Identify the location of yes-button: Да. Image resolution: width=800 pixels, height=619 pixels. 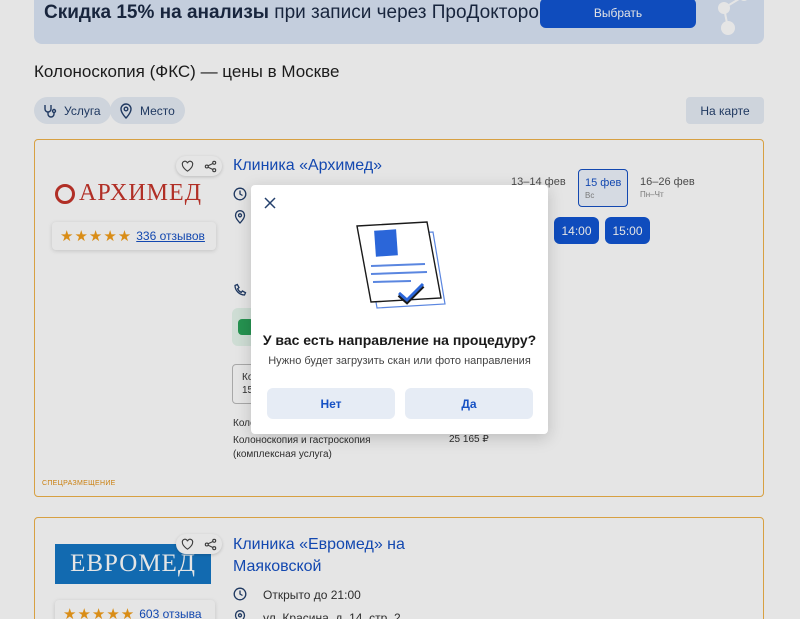
(469, 403).